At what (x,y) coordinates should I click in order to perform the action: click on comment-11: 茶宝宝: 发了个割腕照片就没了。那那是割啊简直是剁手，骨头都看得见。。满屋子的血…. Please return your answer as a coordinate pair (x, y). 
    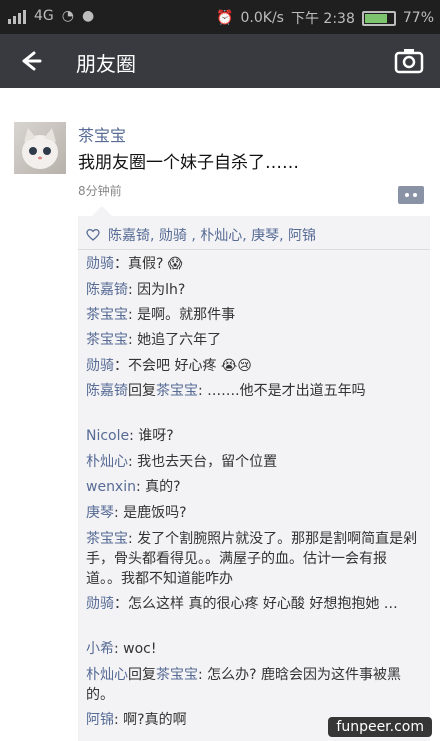
    Looking at the image, I should click on (253, 559).